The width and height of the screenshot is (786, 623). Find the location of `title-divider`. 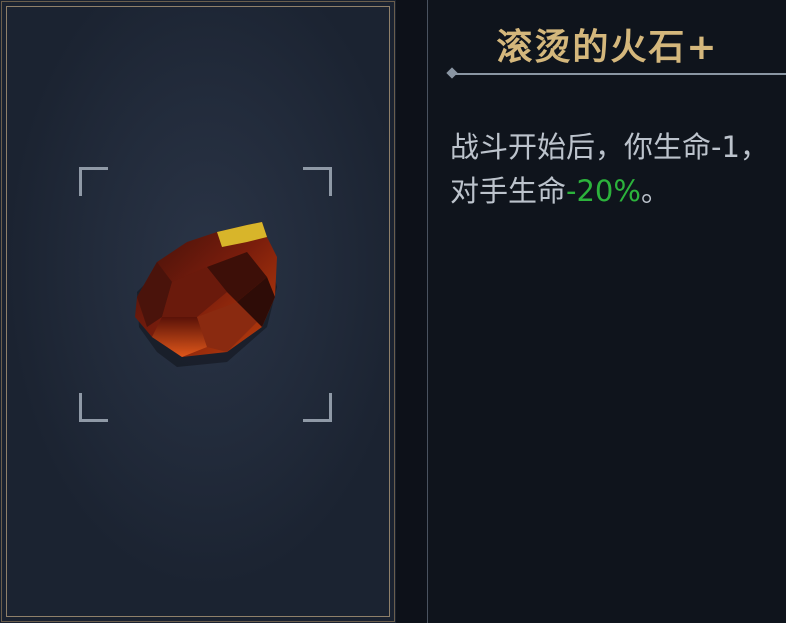

title-divider is located at coordinates (619, 74).